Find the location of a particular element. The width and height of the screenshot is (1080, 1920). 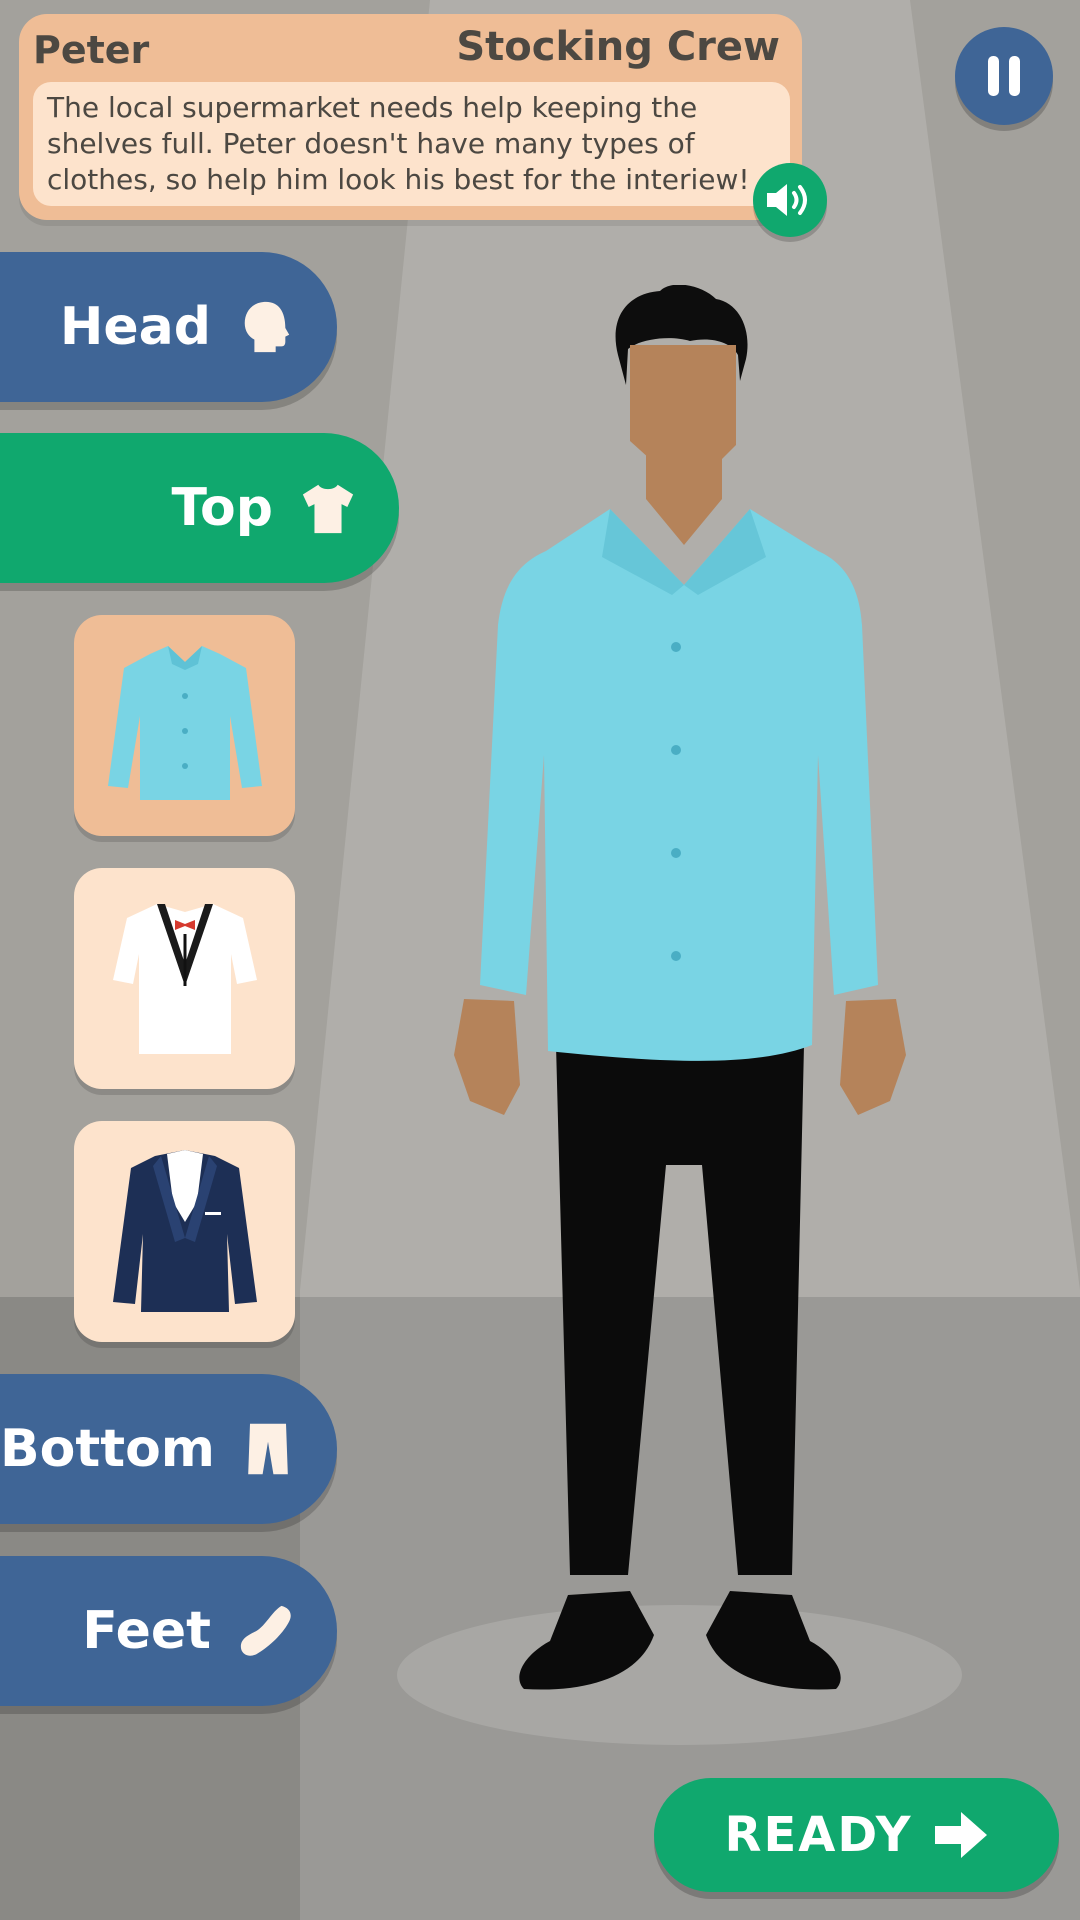

head-icon is located at coordinates (267, 327).